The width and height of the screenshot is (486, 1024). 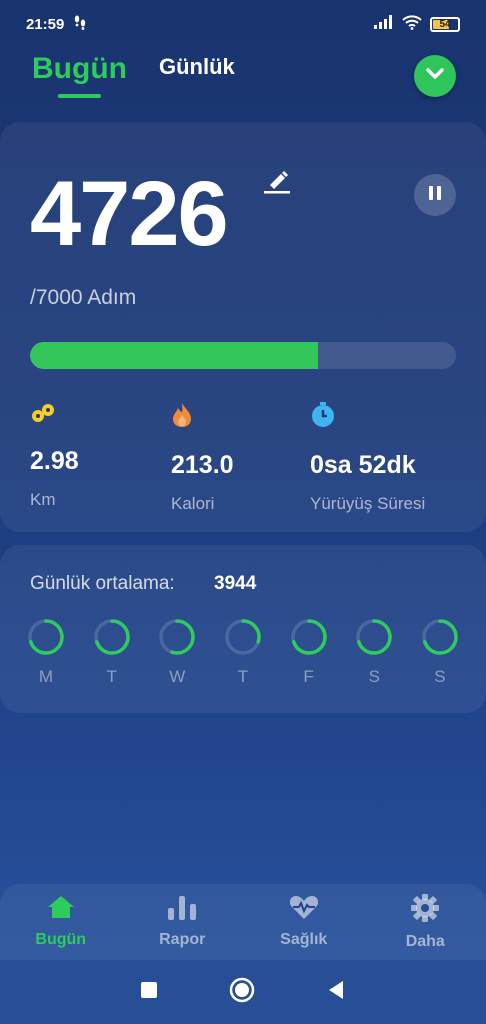 I want to click on footsteps-icon, so click(x=80, y=24).